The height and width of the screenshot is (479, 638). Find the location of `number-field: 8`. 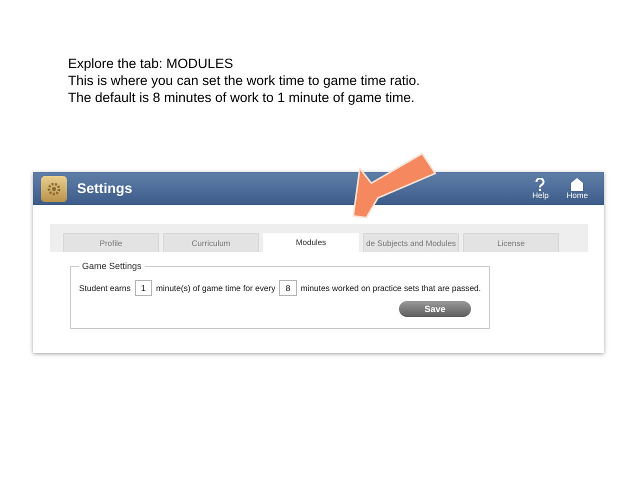

number-field: 8 is located at coordinates (288, 288).